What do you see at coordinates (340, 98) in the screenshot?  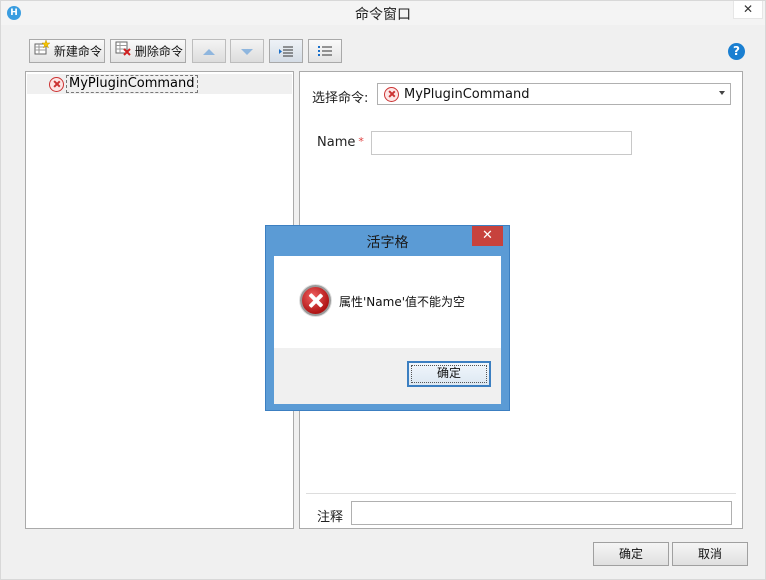 I see `select-command-label: 选择命令:` at bounding box center [340, 98].